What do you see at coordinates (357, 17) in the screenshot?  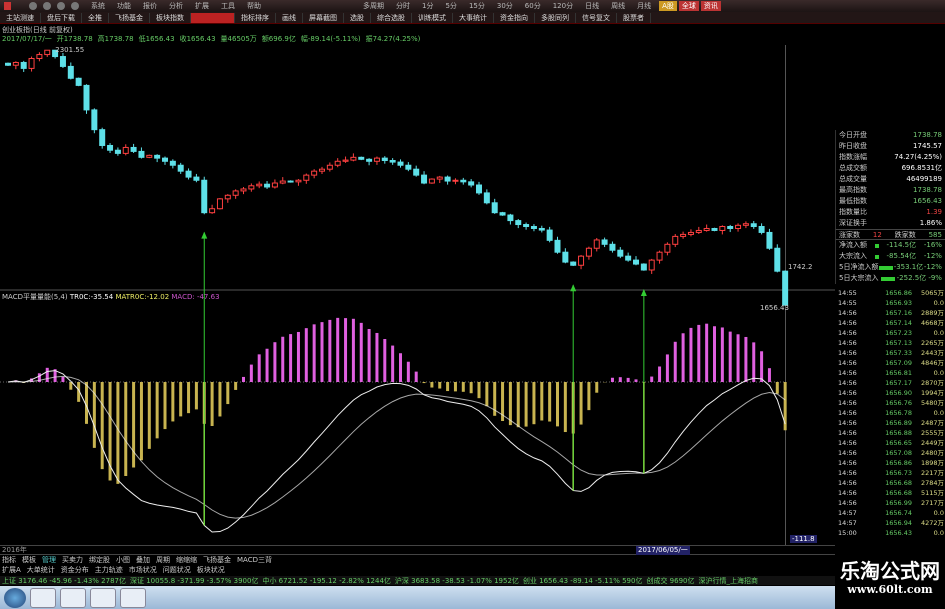 I see `toolbar-tab: 选股` at bounding box center [357, 17].